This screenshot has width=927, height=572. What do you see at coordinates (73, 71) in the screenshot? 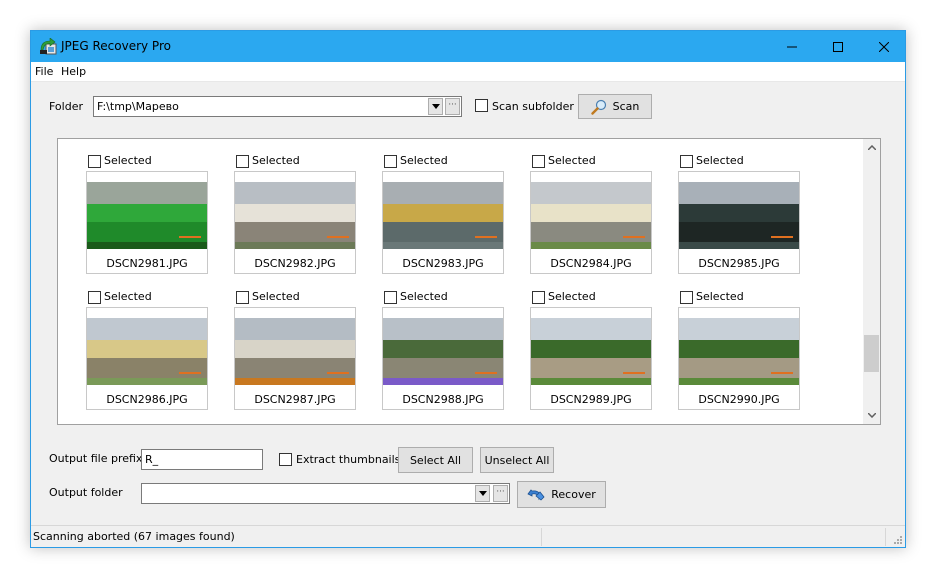
I see `menu-help: Help` at bounding box center [73, 71].